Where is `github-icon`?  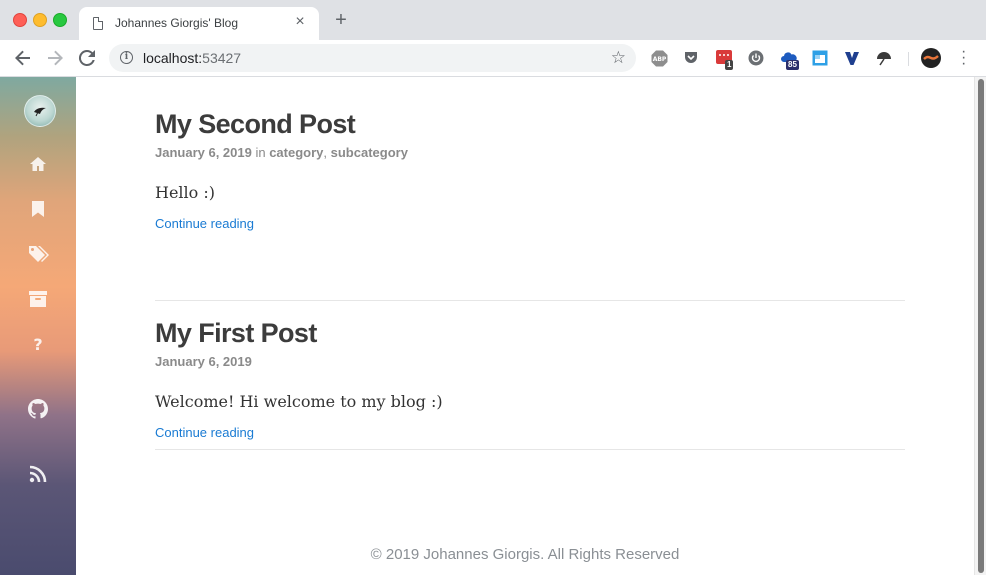 github-icon is located at coordinates (38, 409).